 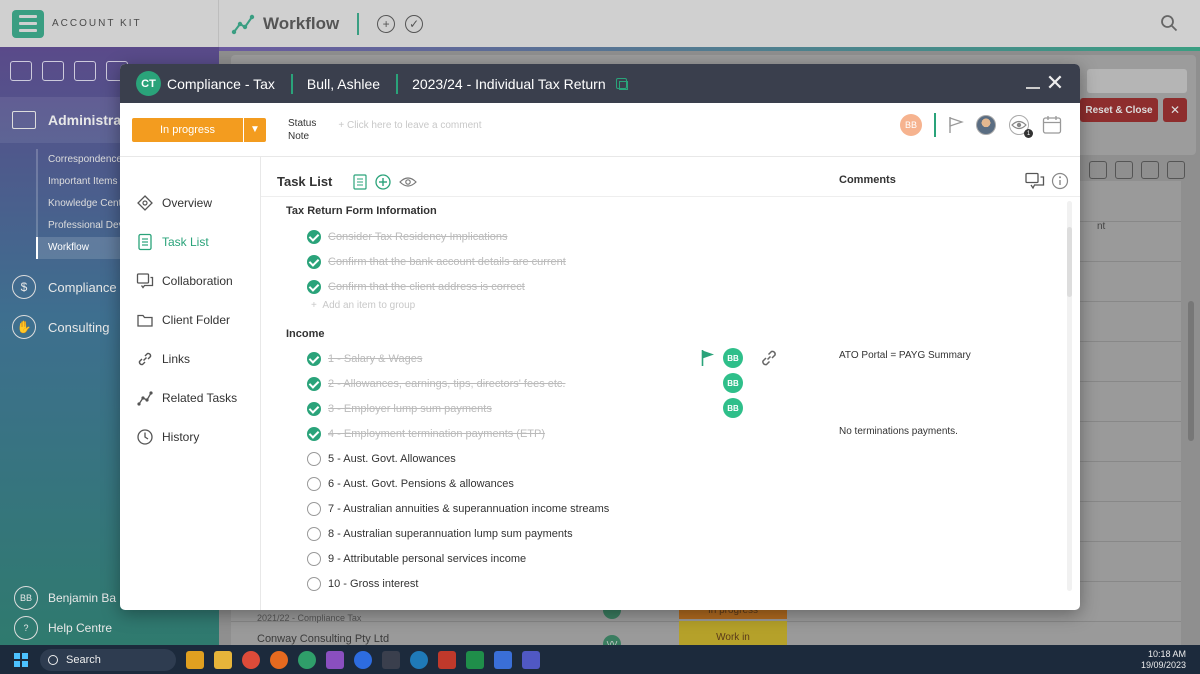 I want to click on add-circle-icon: +, so click(x=386, y=23).